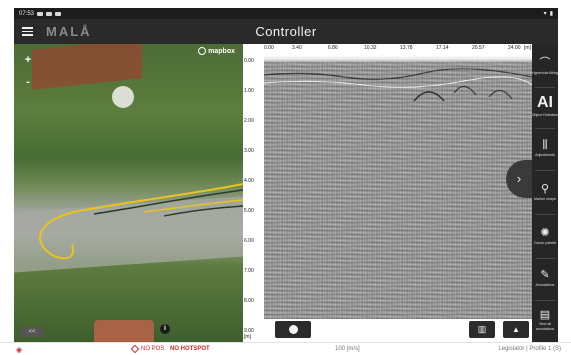 Image resolution: width=571 pixels, height=355 pixels. I want to click on gps-text: NO POS, so click(153, 349).